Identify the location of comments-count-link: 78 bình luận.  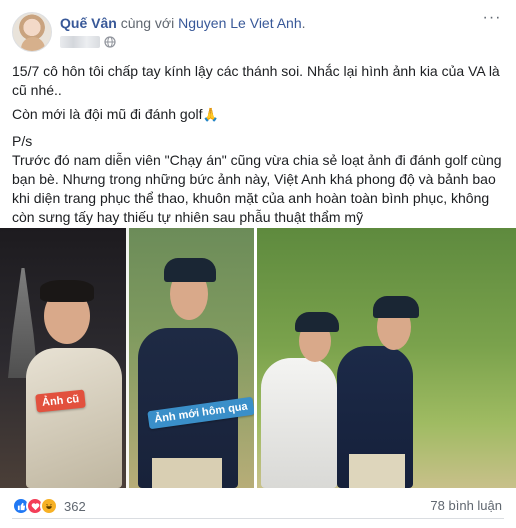
(466, 505).